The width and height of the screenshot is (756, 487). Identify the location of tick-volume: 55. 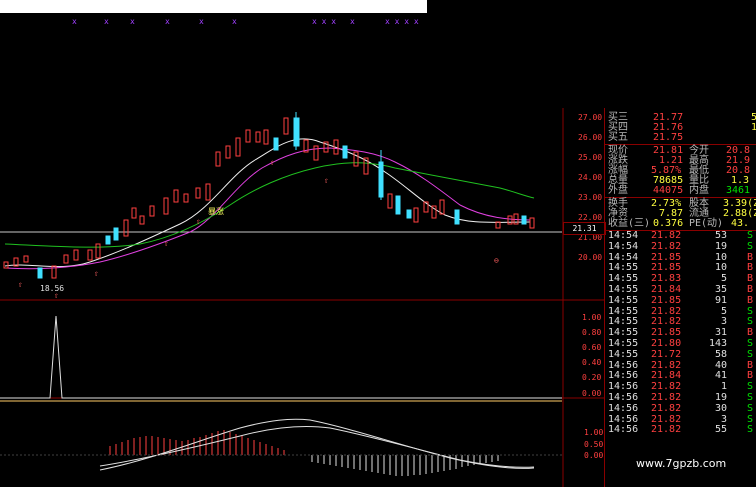
(720, 430).